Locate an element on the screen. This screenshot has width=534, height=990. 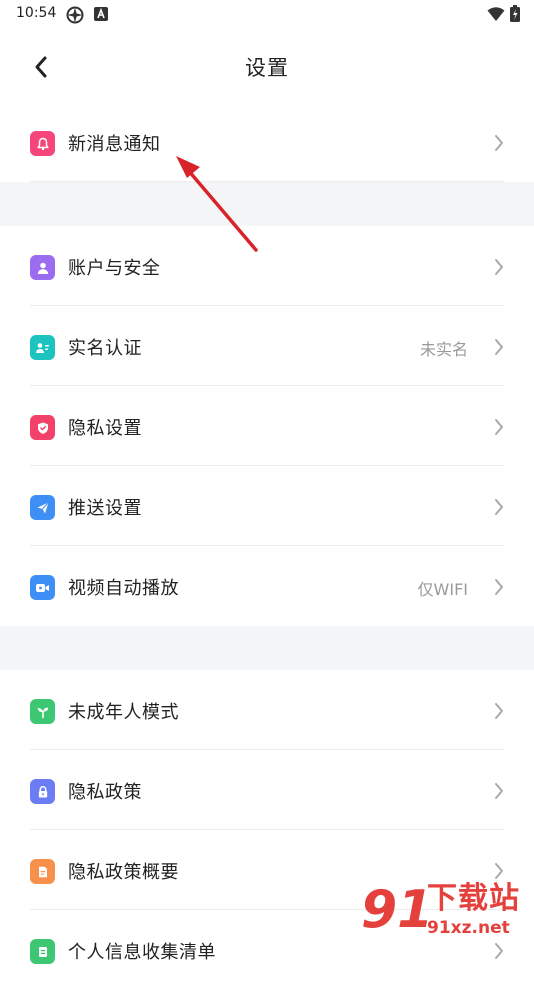
settings-item-privacy-policy-summary: 隐私政策概要 is located at coordinates (267, 870).